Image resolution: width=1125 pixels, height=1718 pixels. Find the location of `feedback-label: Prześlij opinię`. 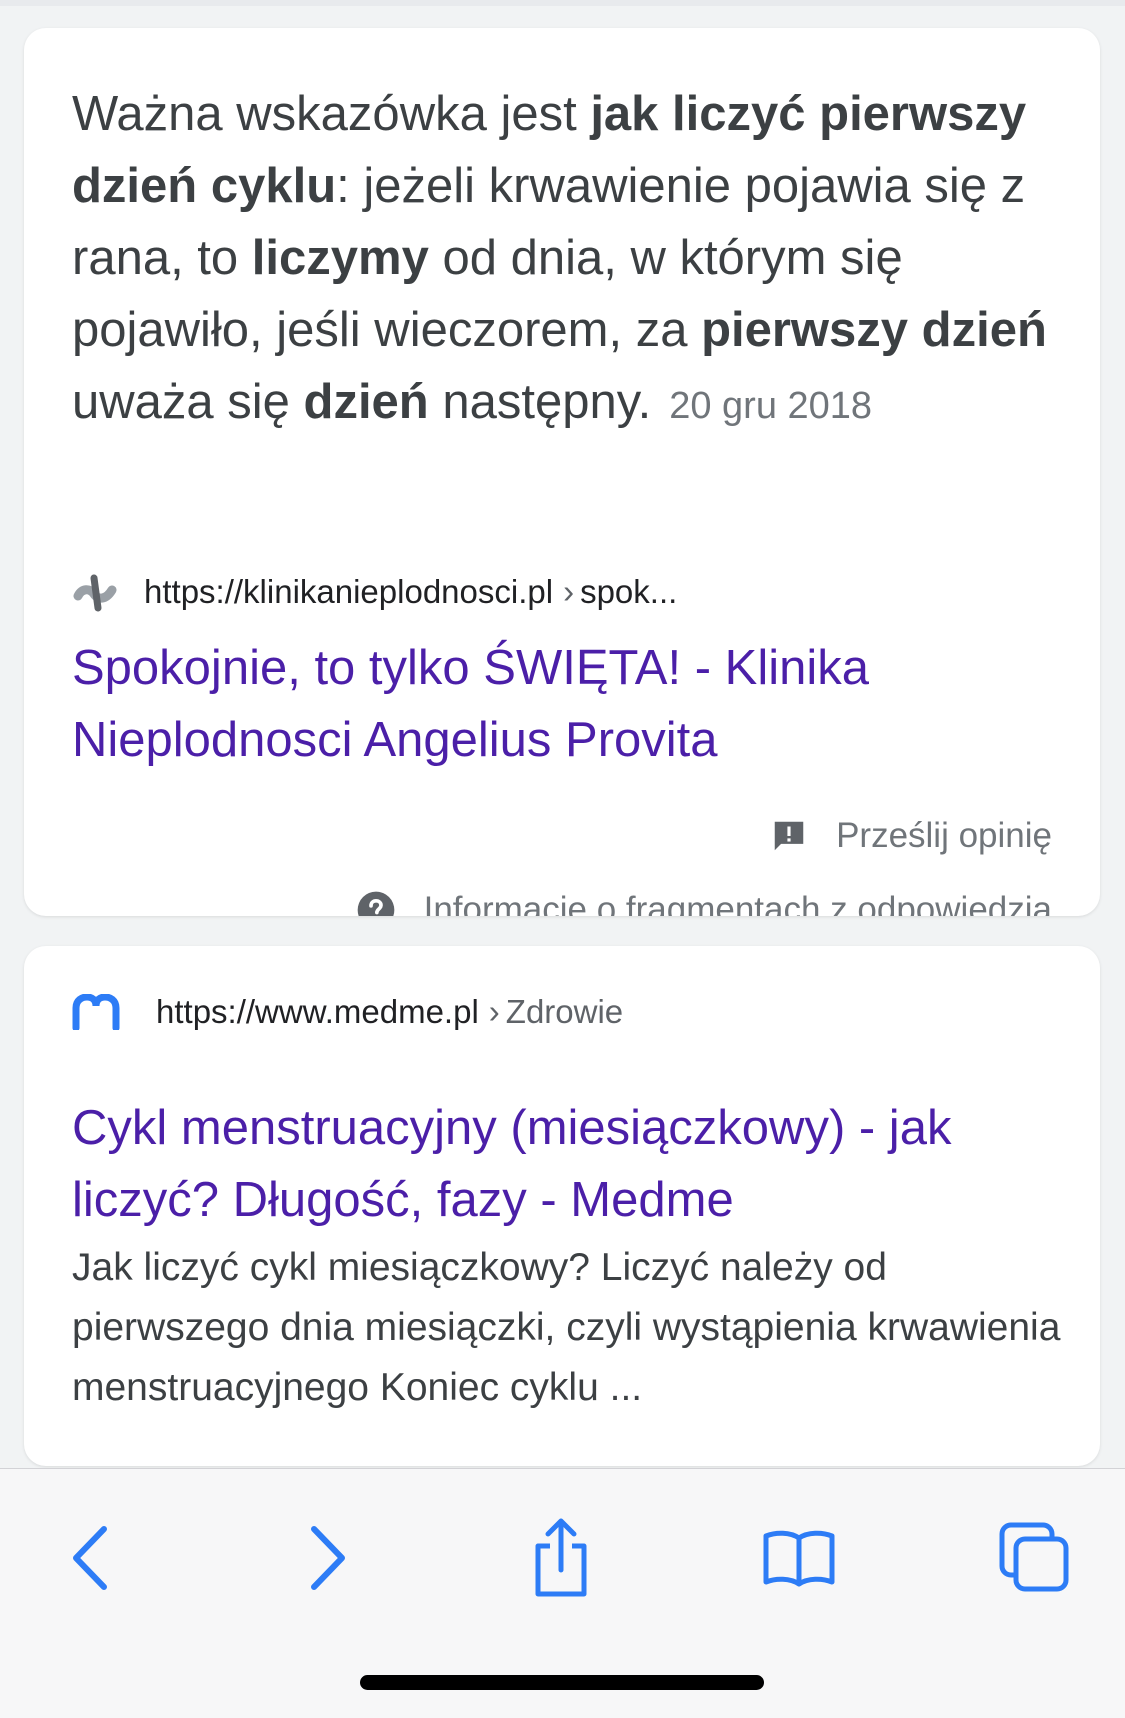

feedback-label: Prześlij opinię is located at coordinates (944, 835).